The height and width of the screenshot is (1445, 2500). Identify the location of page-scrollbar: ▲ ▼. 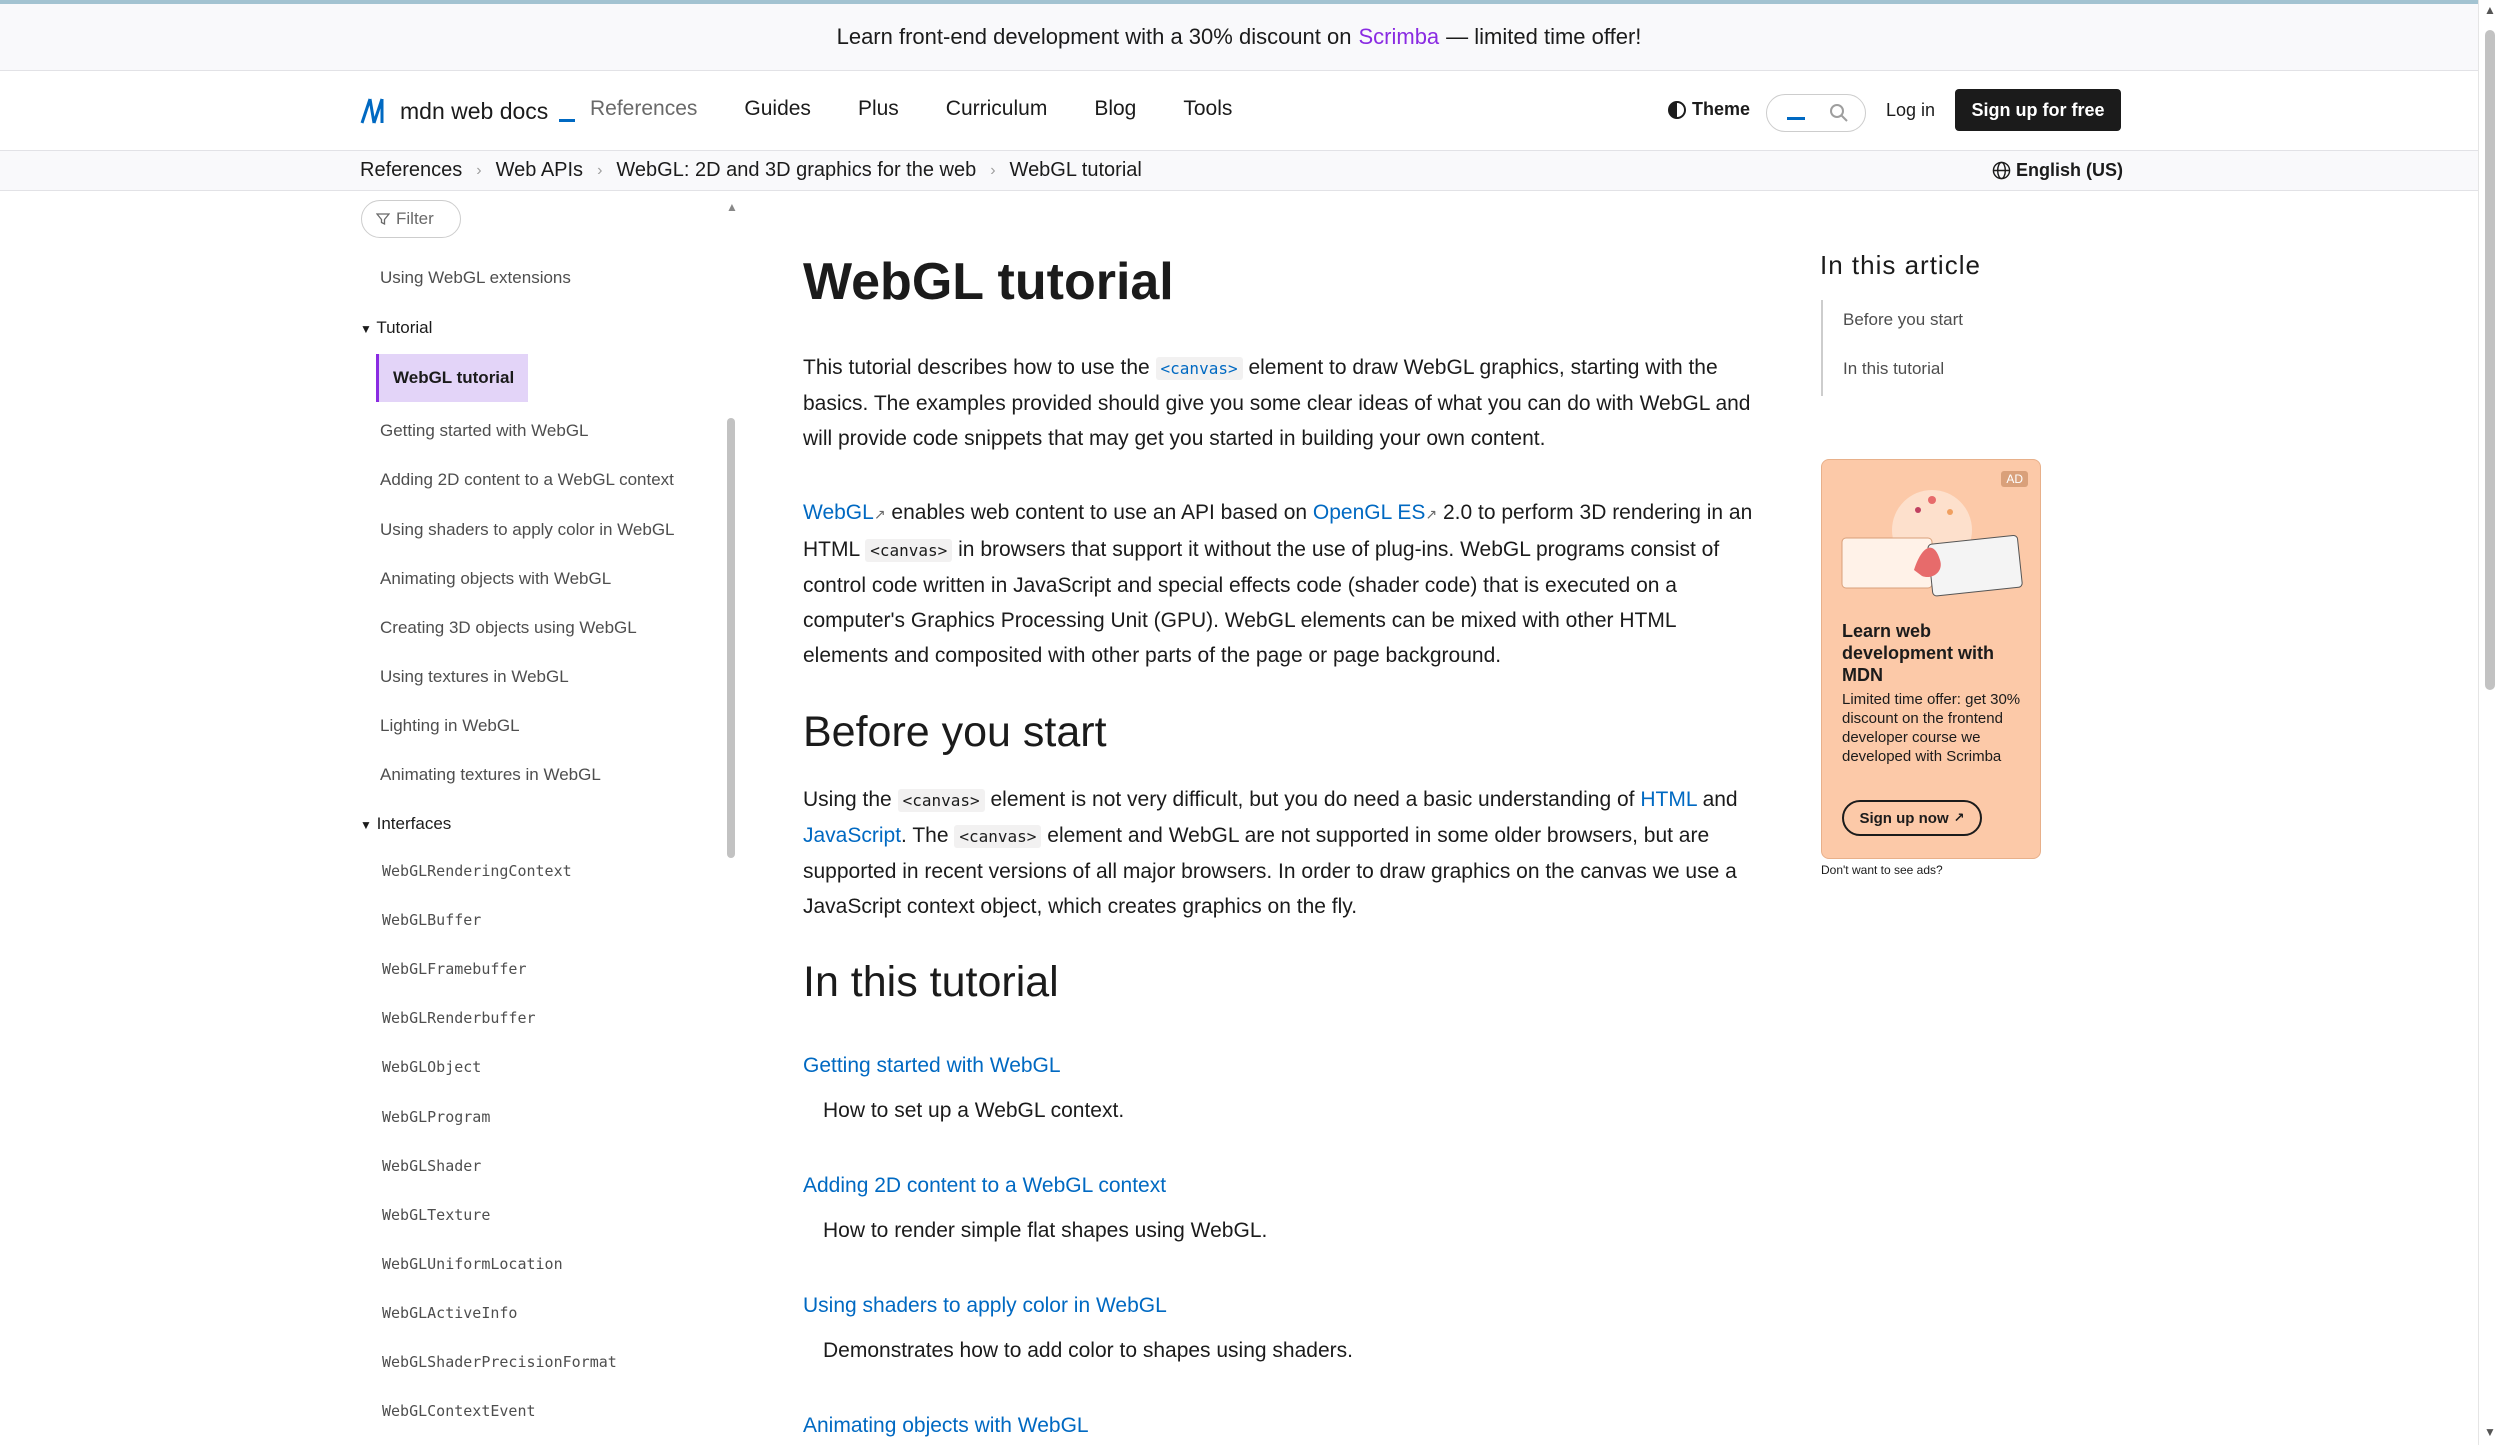
(2489, 722).